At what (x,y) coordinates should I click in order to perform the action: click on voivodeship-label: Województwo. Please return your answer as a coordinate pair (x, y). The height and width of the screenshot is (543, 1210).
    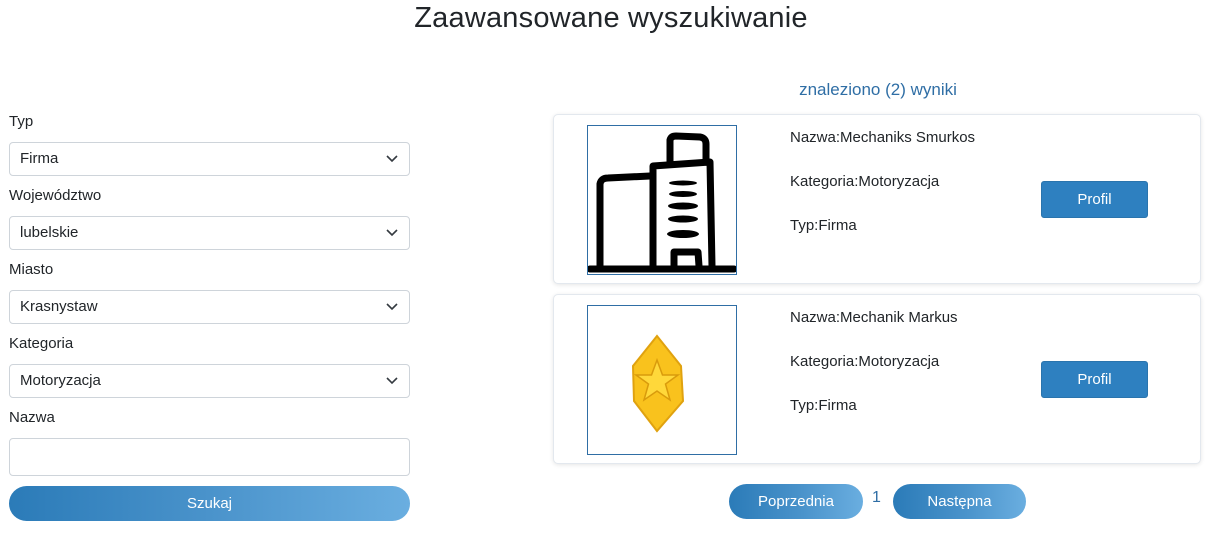
    Looking at the image, I should click on (55, 195).